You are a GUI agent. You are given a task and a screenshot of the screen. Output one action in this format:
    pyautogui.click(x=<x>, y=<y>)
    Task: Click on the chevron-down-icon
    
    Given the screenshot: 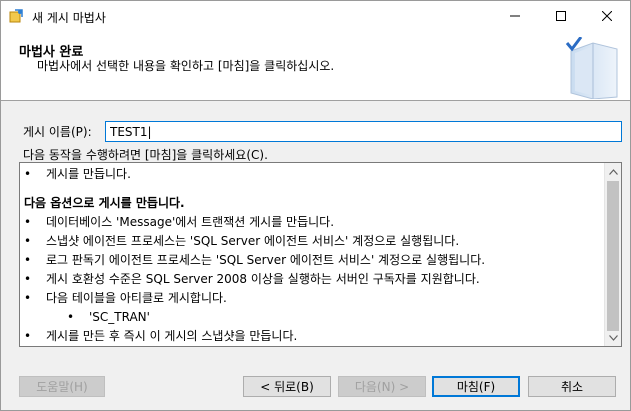 What is the action you would take?
    pyautogui.click(x=613, y=337)
    